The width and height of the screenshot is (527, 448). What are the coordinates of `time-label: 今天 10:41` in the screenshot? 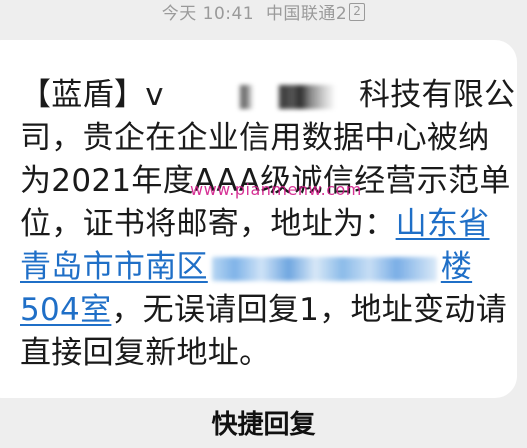 It's located at (208, 14).